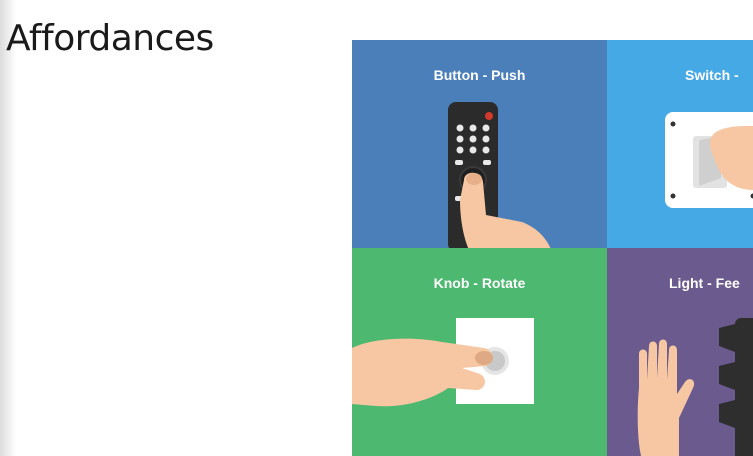  What do you see at coordinates (695, 387) in the screenshot?
I see `raised-hand-traffic-light-icon` at bounding box center [695, 387].